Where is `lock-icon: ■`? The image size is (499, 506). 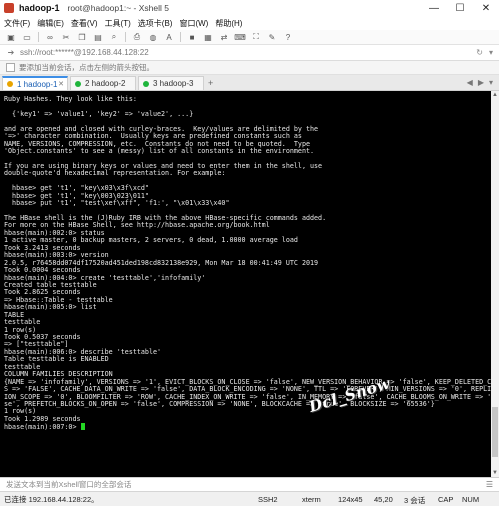
lock-icon: ■ is located at coordinates (192, 37).